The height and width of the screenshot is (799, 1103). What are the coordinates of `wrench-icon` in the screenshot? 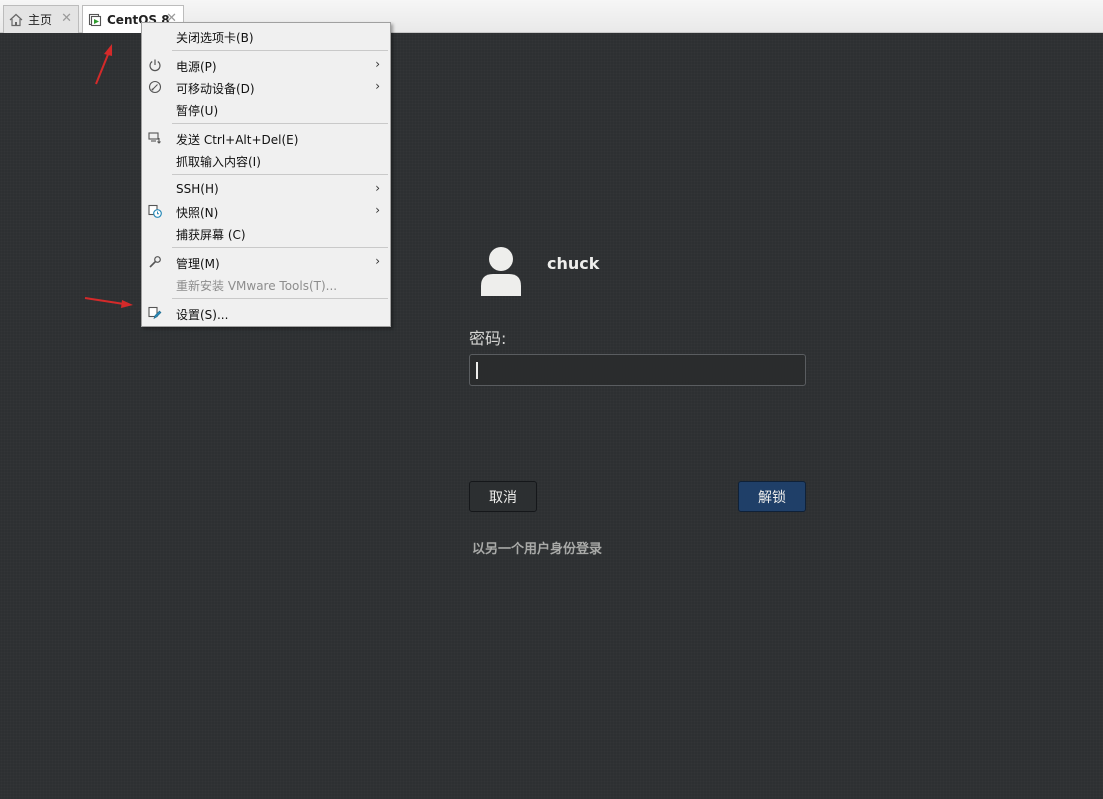 It's located at (155, 262).